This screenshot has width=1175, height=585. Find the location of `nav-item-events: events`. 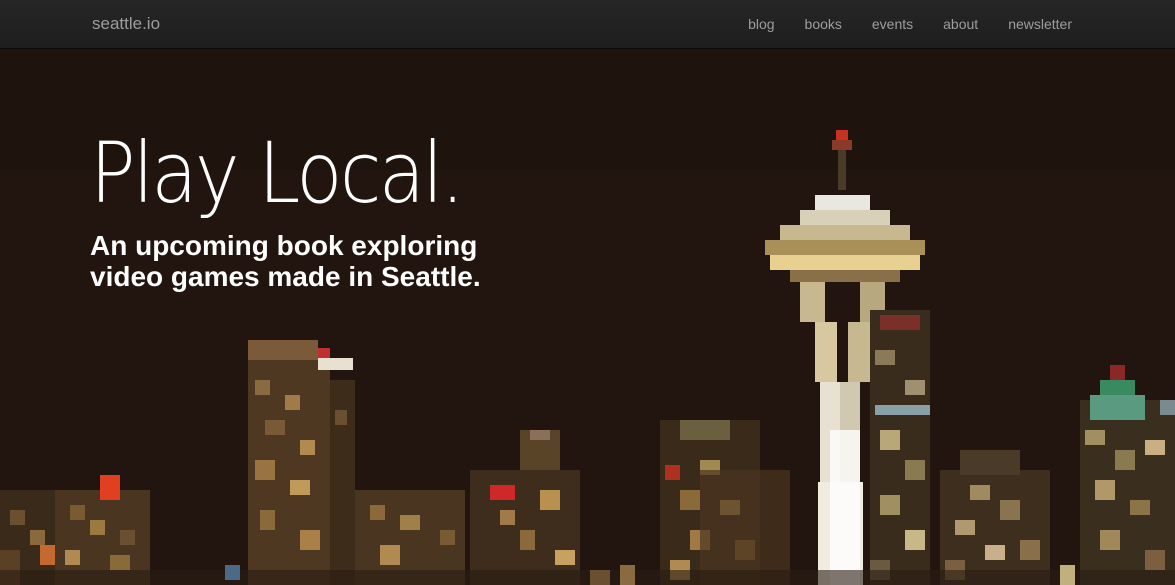

nav-item-events: events is located at coordinates (892, 25).